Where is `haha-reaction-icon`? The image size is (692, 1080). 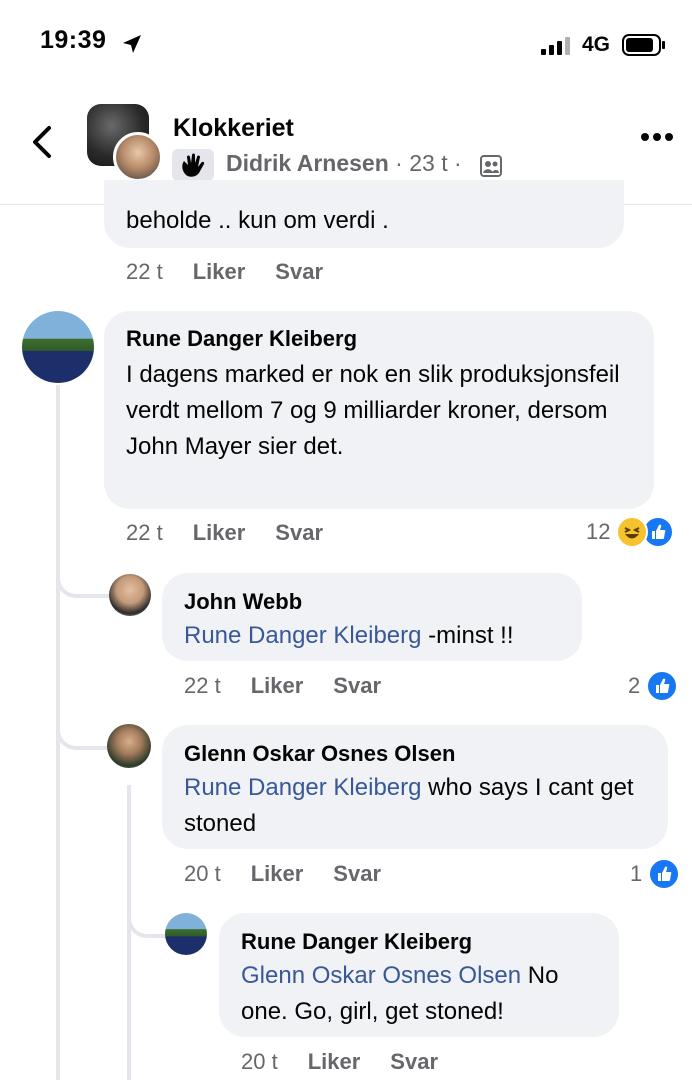 haha-reaction-icon is located at coordinates (632, 532).